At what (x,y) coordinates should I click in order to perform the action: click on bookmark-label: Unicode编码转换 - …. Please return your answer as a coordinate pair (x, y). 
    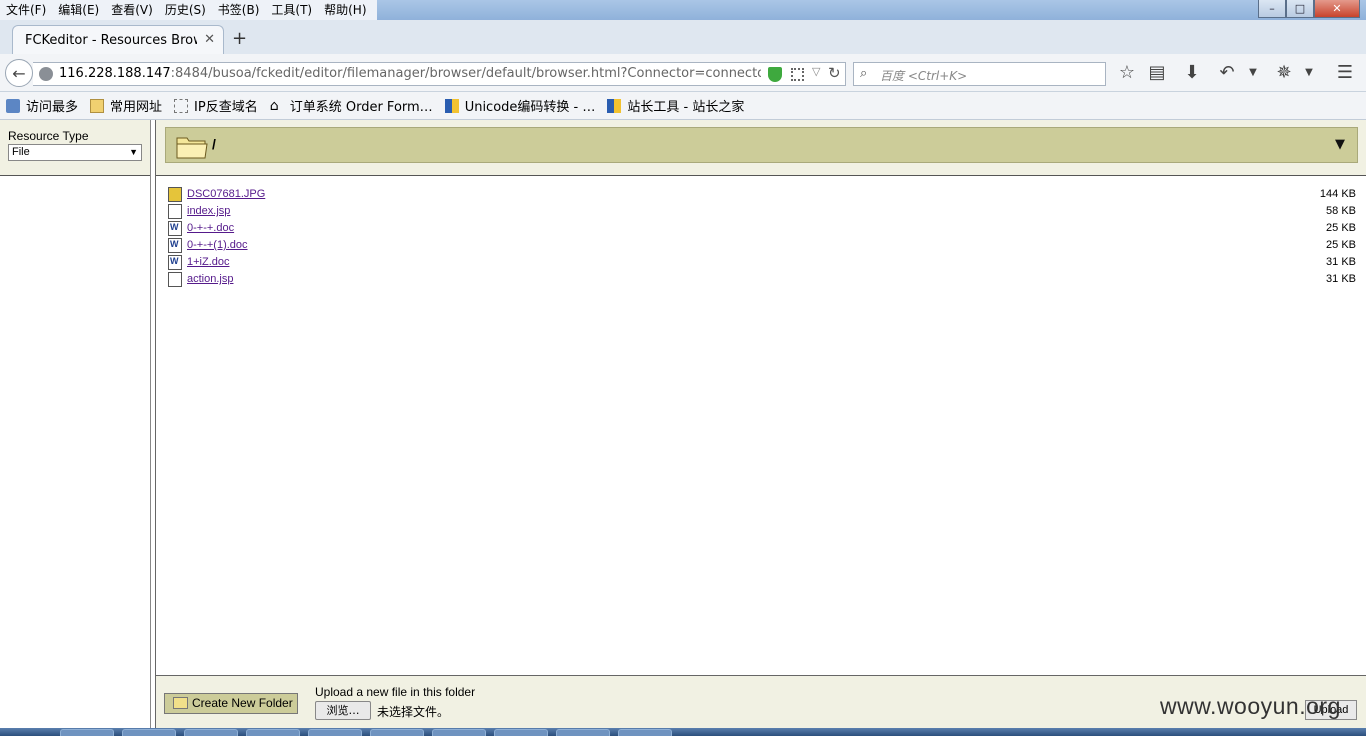
    Looking at the image, I should click on (530, 107).